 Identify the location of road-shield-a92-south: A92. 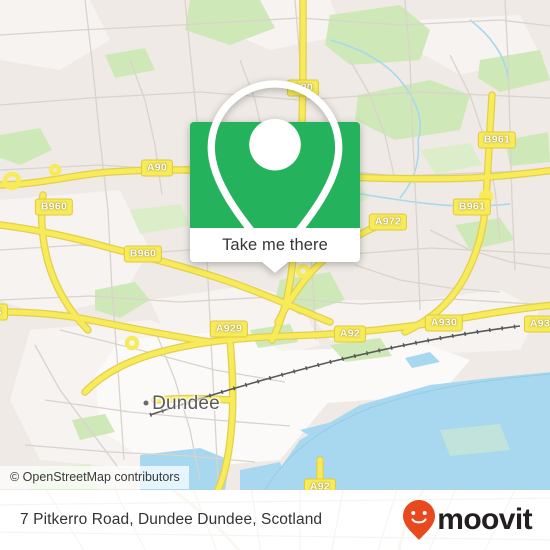
(320, 484).